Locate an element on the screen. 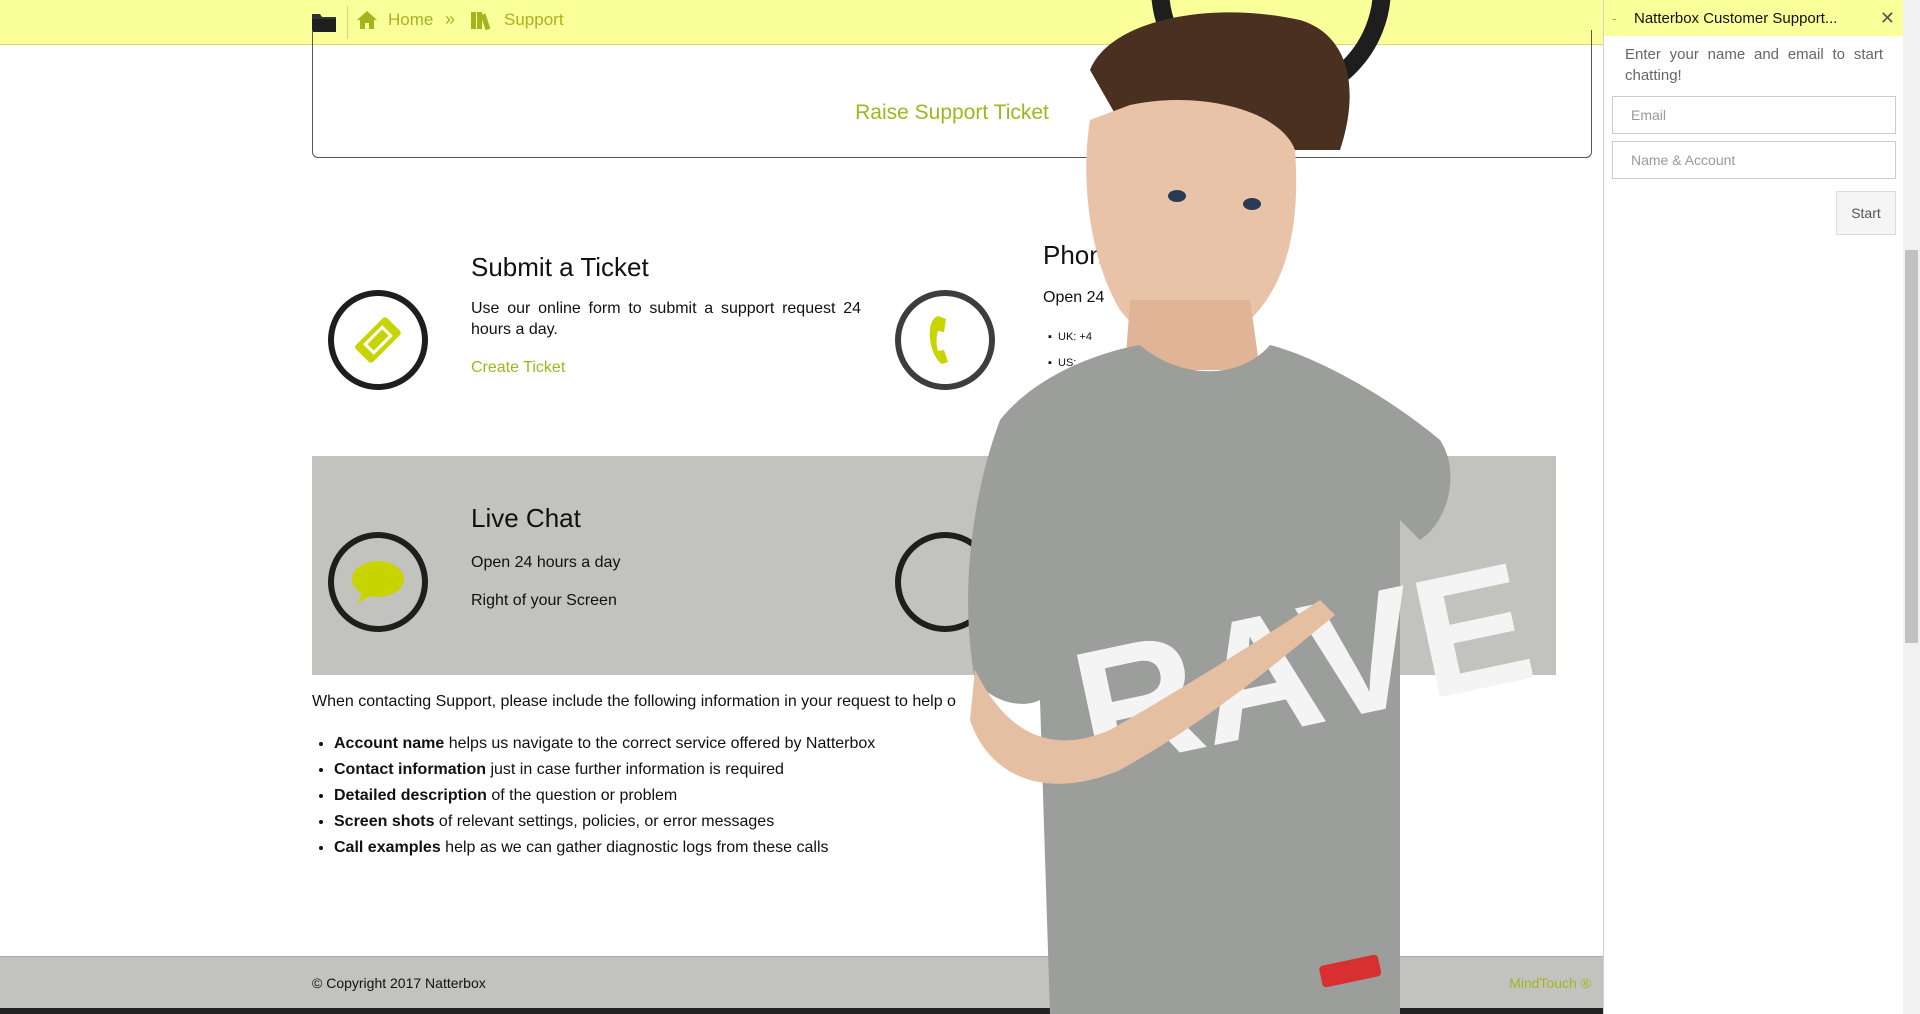 The image size is (1920, 1014). start-chat-button: Start is located at coordinates (1866, 213).